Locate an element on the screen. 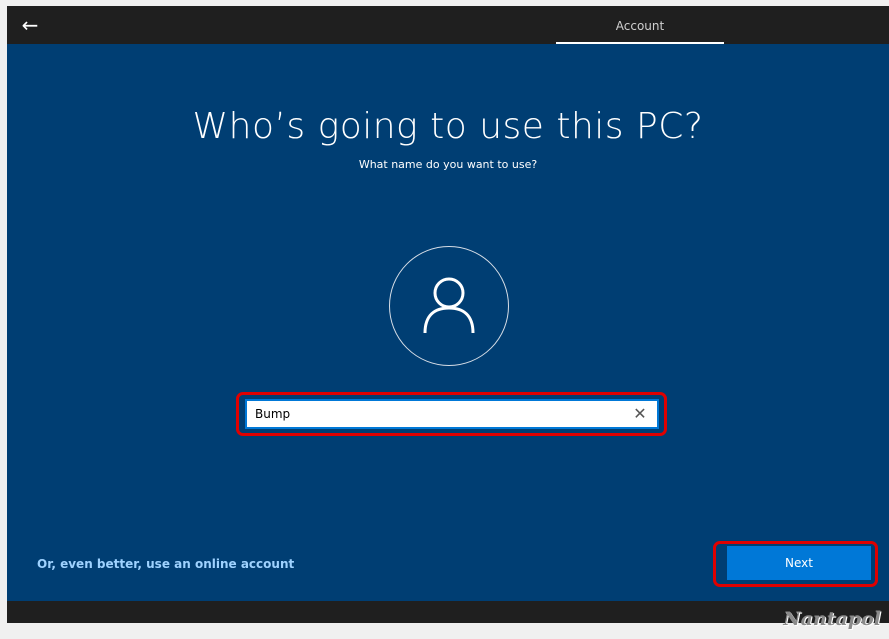  watermark: Nantapol is located at coordinates (832, 619).